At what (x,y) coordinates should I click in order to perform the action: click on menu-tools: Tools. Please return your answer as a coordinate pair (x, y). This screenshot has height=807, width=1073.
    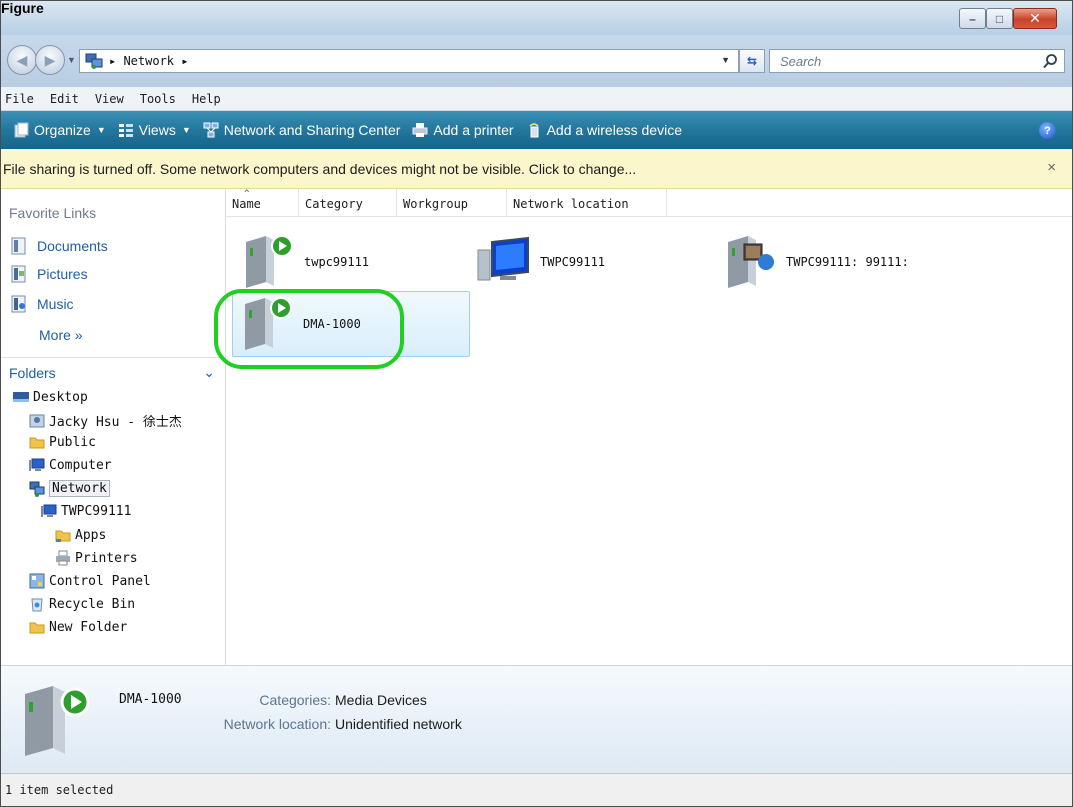
    Looking at the image, I should click on (158, 99).